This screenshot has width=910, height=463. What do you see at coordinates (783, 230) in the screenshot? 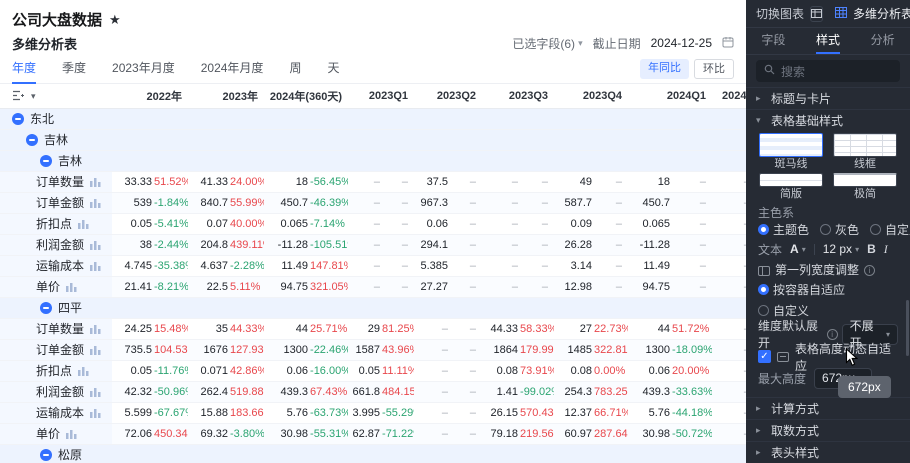
I see `radio-option: 主题色` at bounding box center [783, 230].